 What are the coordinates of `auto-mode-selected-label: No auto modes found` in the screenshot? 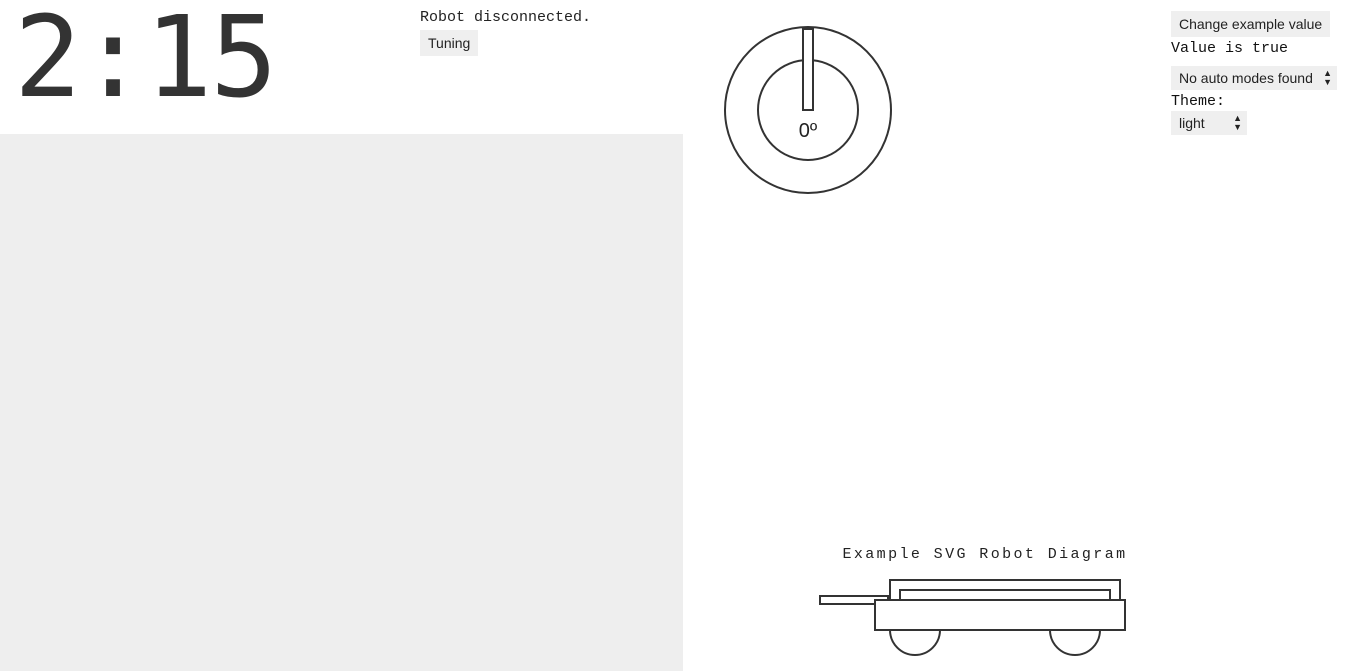 It's located at (1246, 78).